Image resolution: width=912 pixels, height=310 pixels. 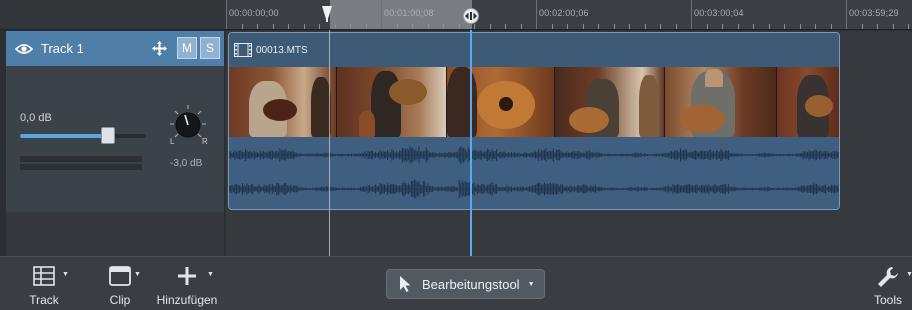 What do you see at coordinates (888, 277) in the screenshot?
I see `wrench-icon` at bounding box center [888, 277].